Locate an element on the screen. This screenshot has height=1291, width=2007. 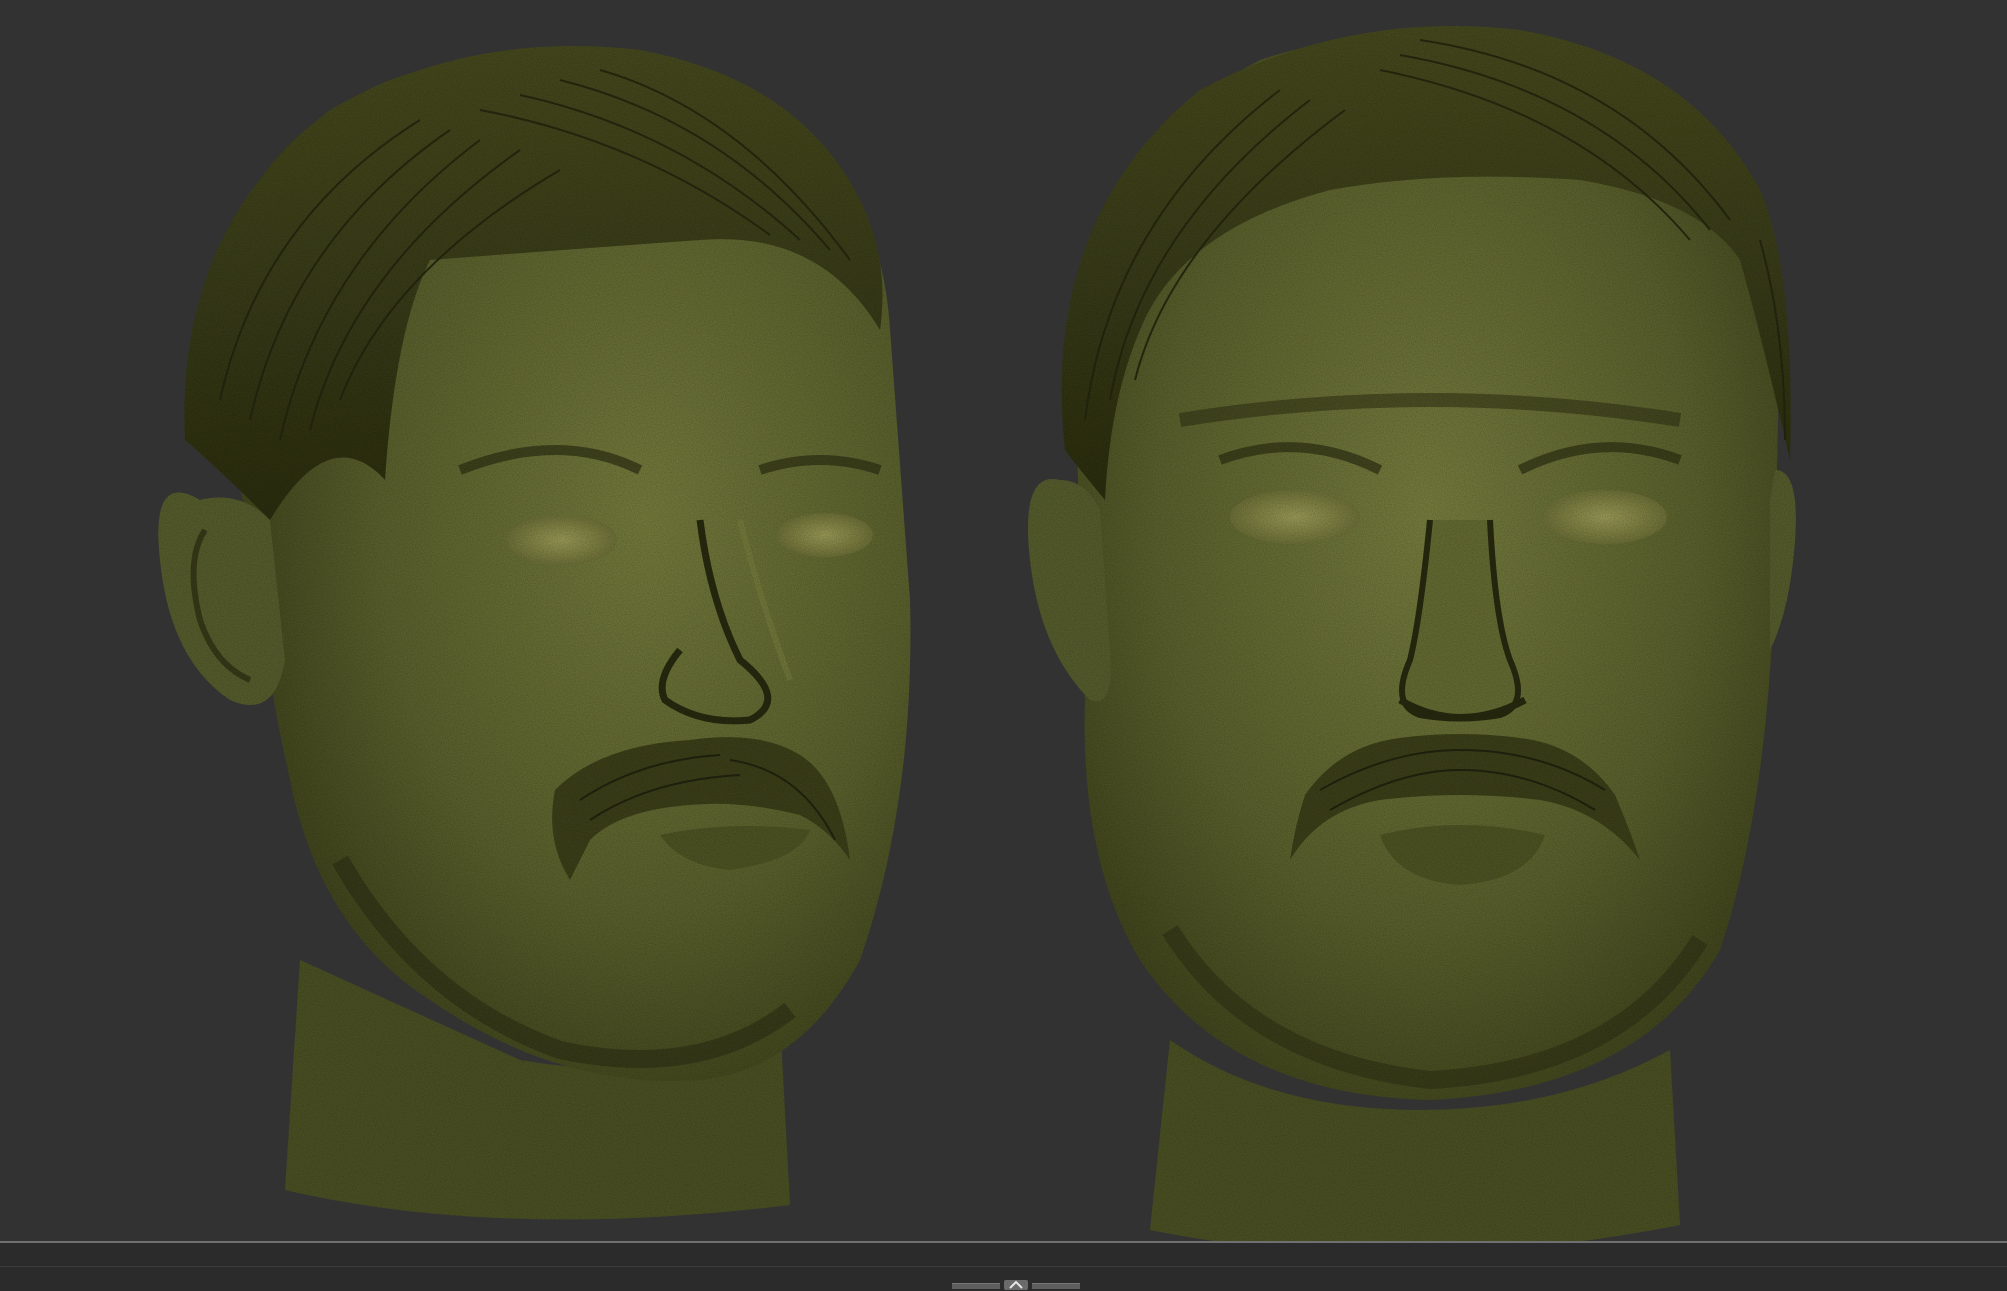
tray-toggle-handle is located at coordinates (1016, 1285).